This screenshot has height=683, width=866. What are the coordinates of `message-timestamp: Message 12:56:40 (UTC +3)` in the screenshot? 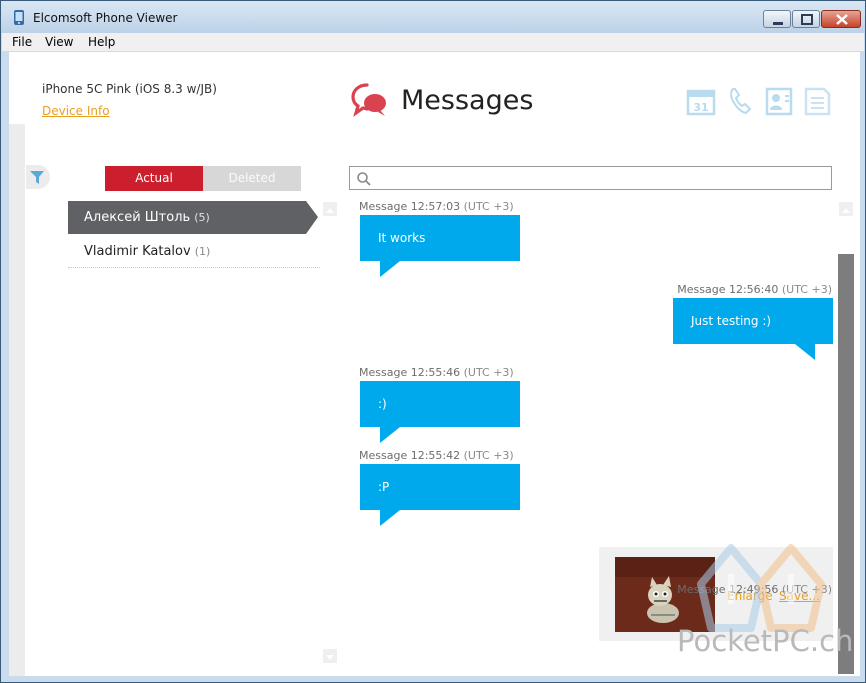 It's located at (754, 289).